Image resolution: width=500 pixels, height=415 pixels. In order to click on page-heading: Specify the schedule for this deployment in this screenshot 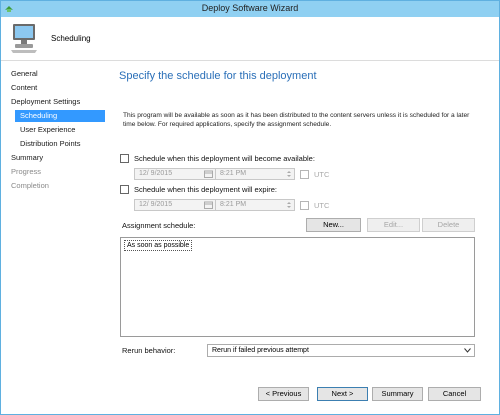, I will do `click(218, 76)`.